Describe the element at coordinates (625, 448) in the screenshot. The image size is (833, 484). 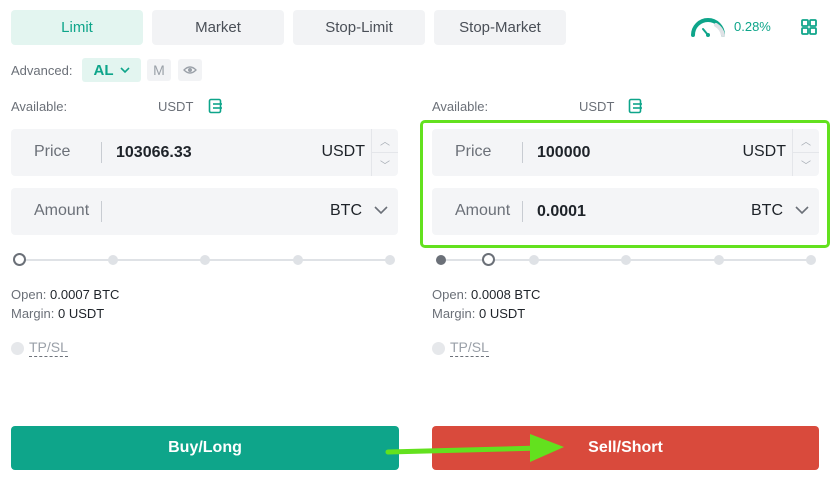
I see `sell-short-button: Sell/Short` at that location.